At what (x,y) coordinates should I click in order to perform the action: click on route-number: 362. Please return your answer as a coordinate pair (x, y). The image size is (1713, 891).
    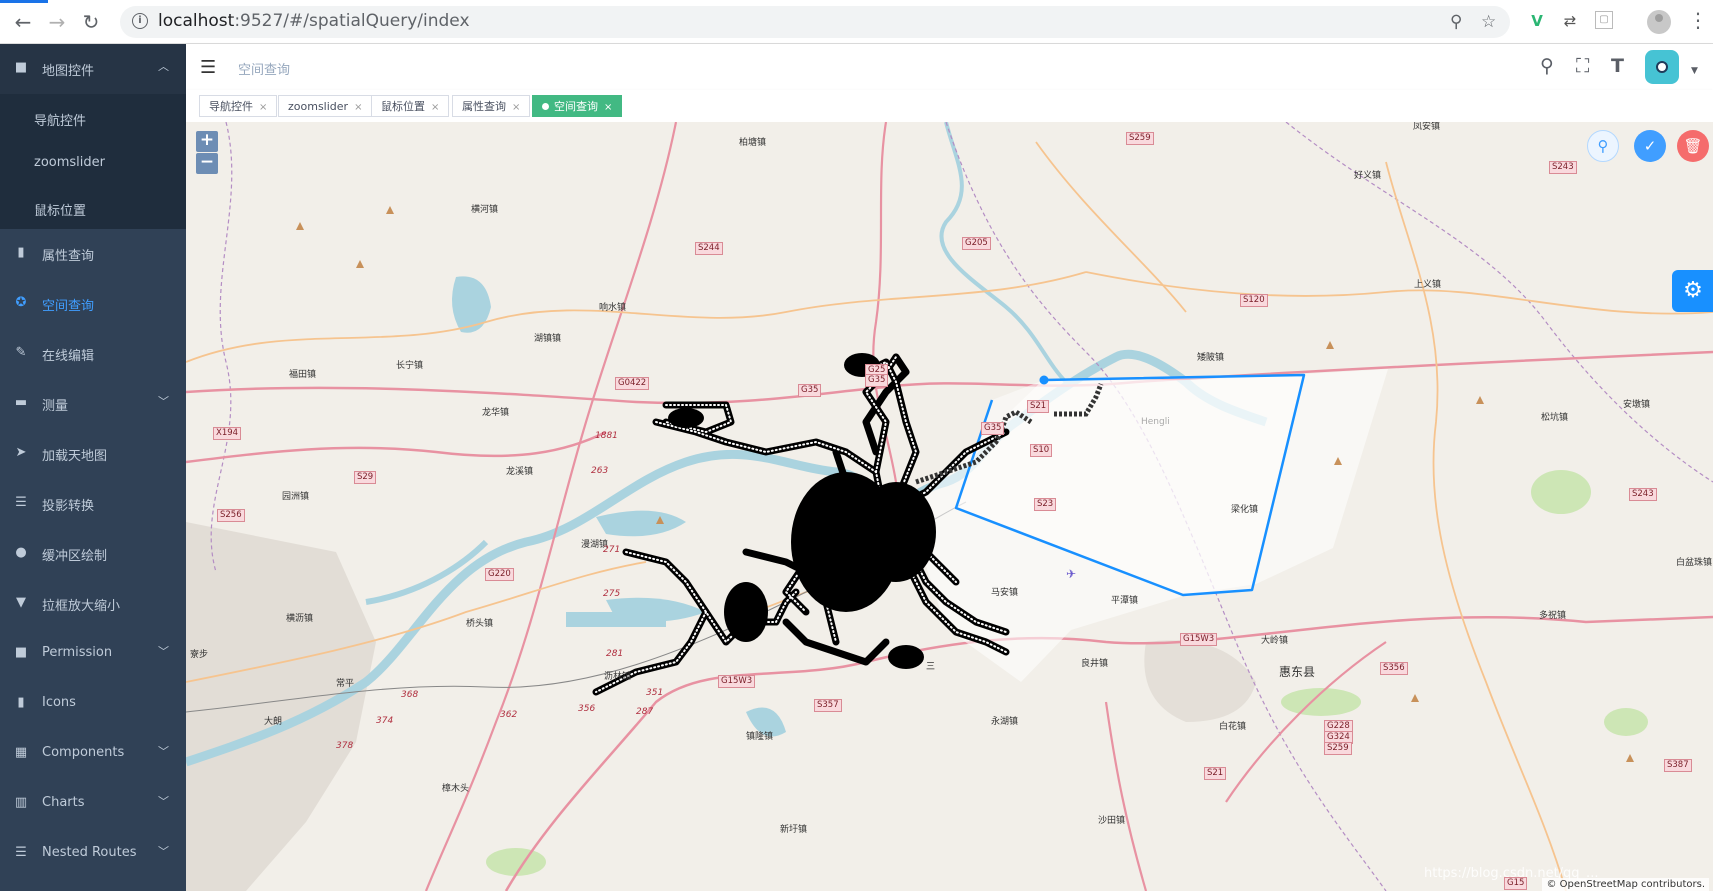
    Looking at the image, I should click on (509, 715).